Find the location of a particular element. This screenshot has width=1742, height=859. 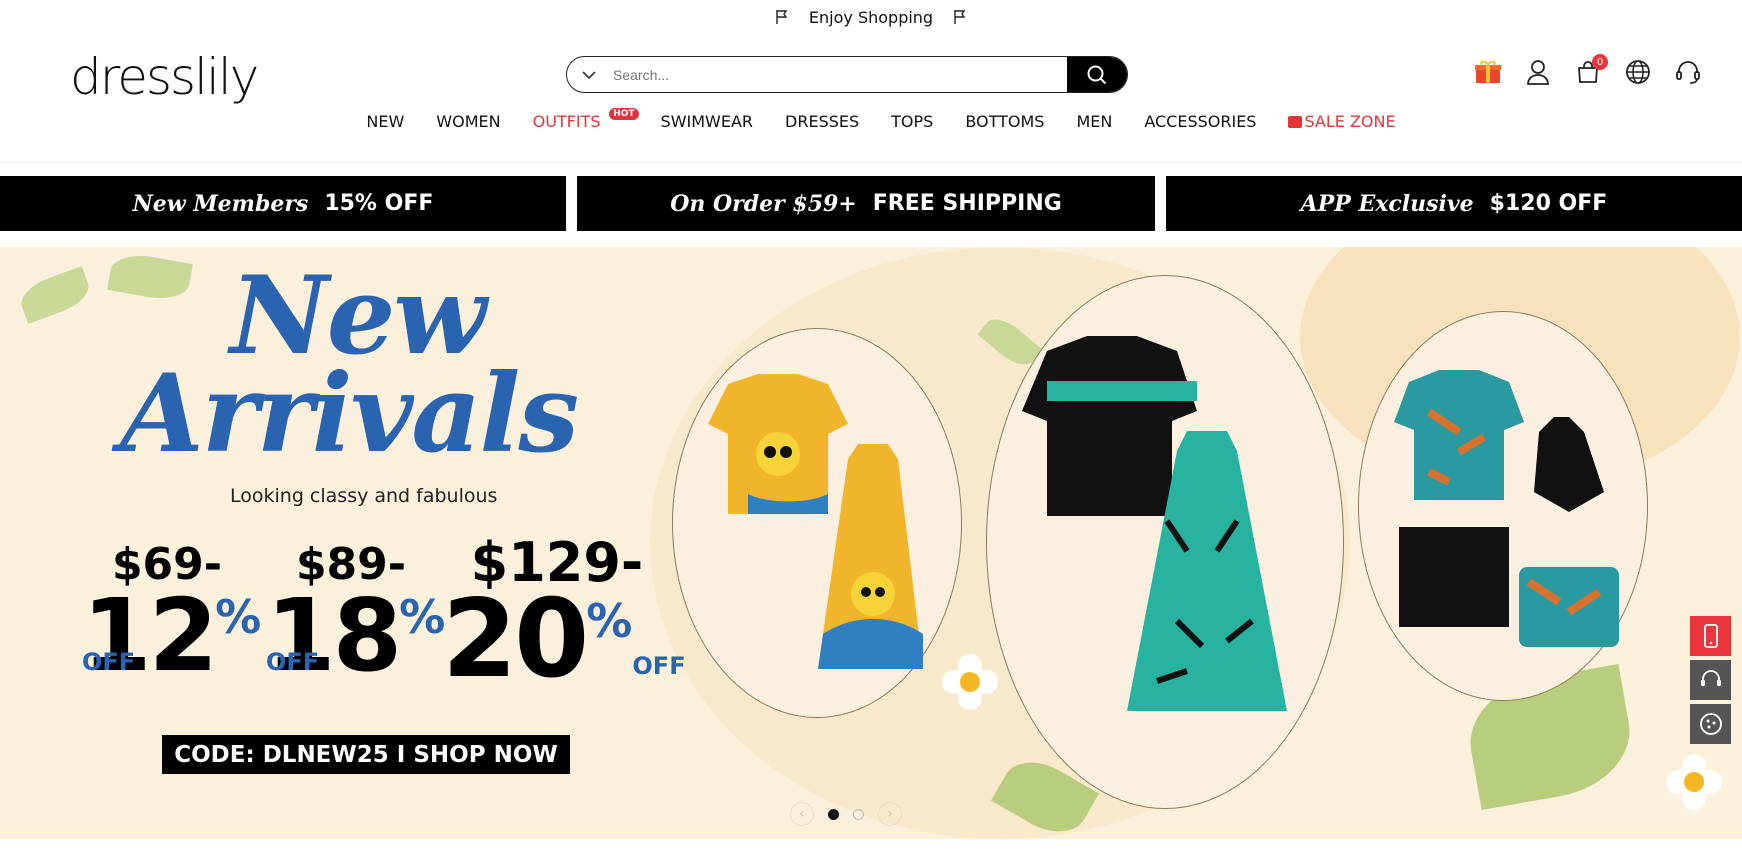

promo-bold-text: $120 OFF is located at coordinates (1548, 203).